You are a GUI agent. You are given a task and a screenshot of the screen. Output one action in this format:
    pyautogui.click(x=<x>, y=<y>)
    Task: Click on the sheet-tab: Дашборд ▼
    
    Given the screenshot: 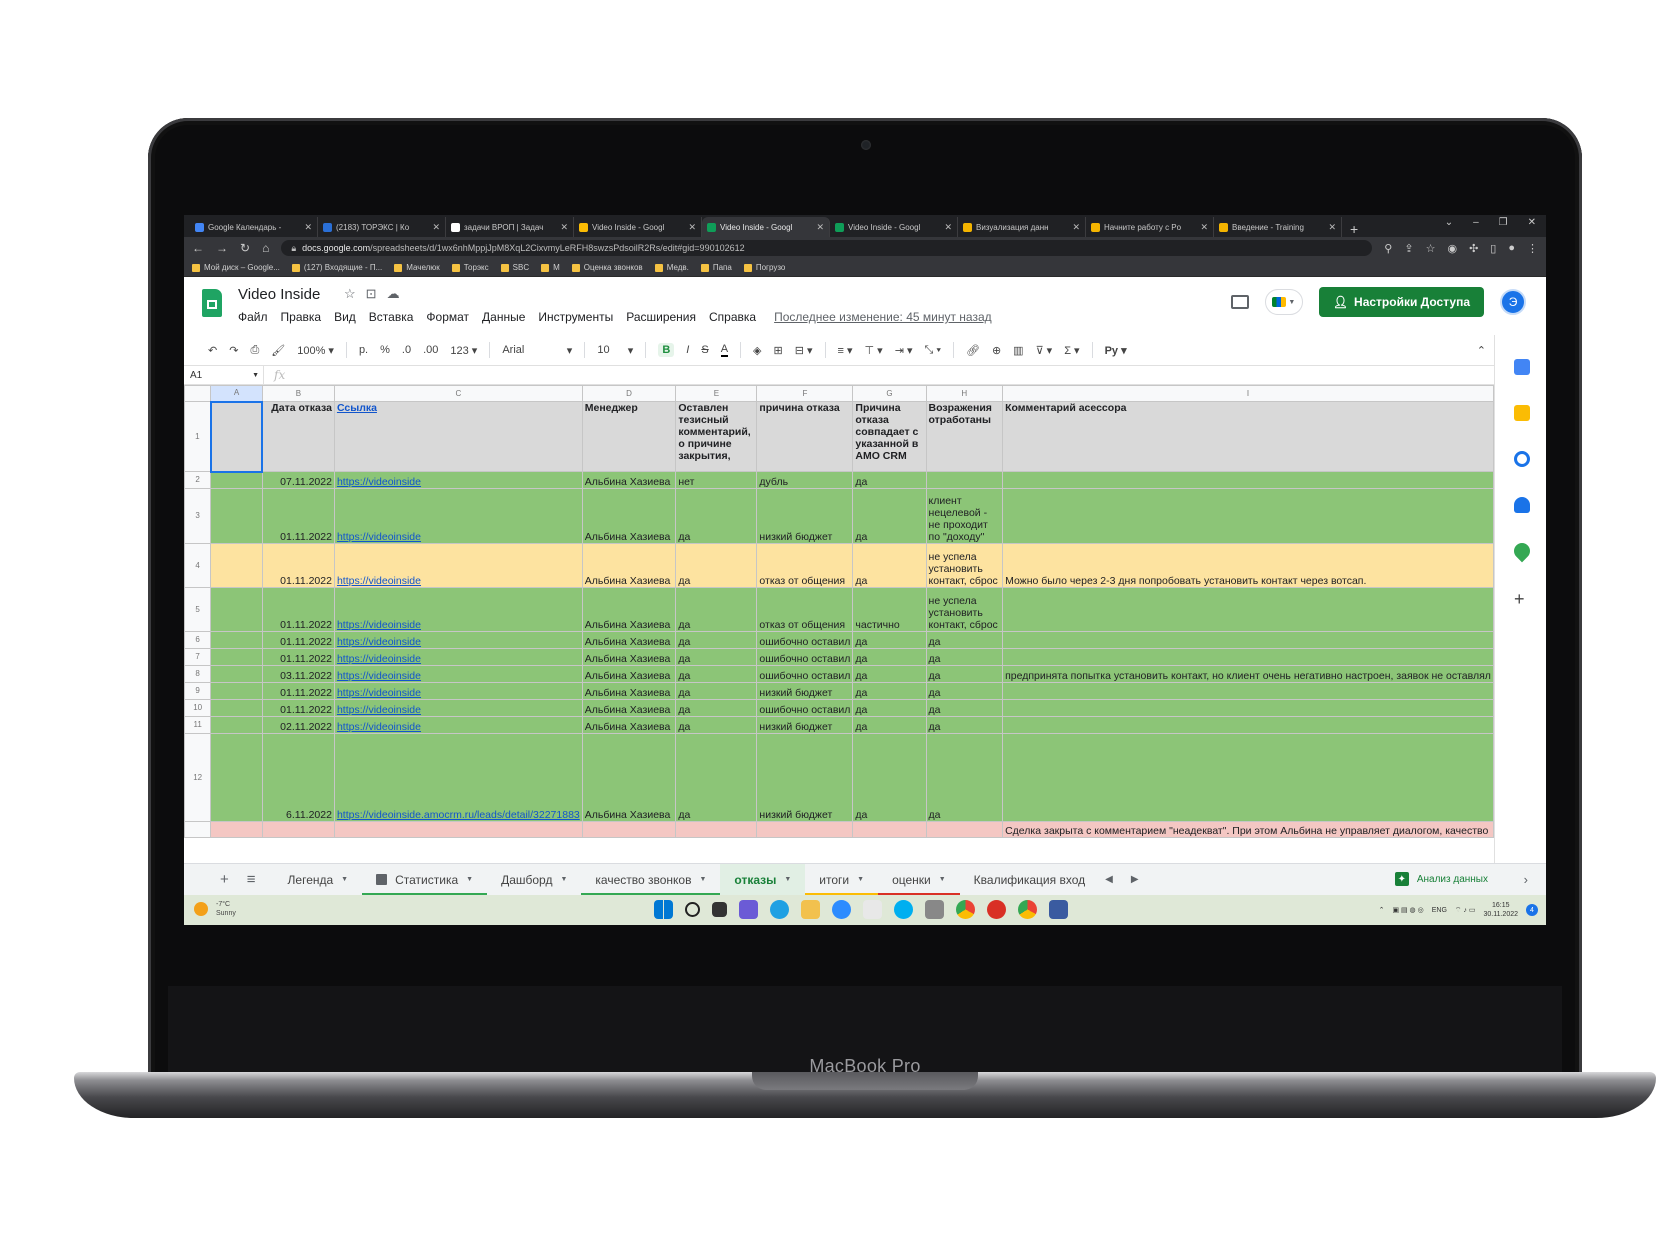 What is the action you would take?
    pyautogui.click(x=534, y=880)
    